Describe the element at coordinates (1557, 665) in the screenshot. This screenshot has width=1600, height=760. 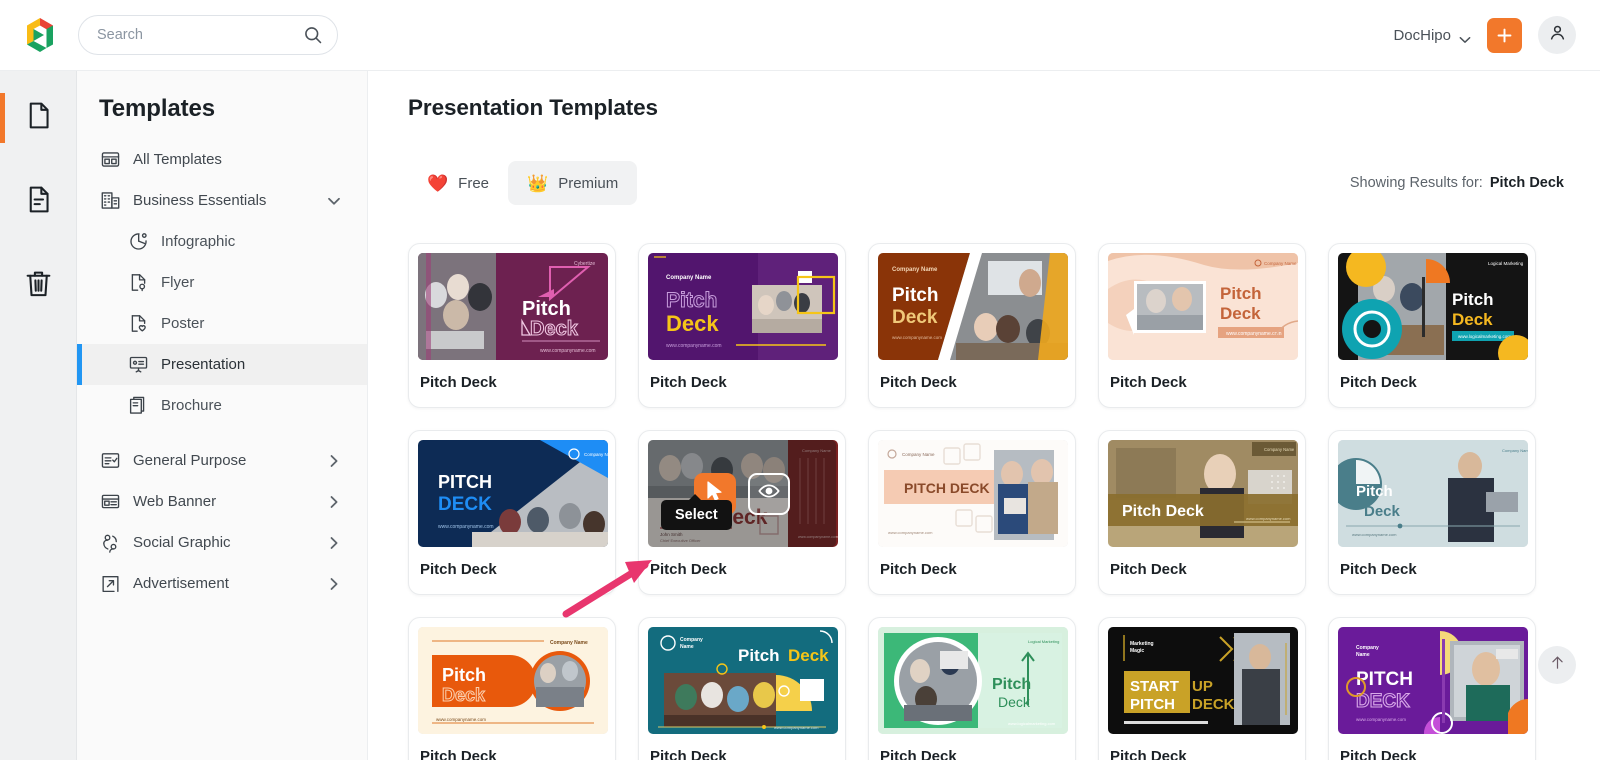
I see `scroll-to-top-button` at that location.